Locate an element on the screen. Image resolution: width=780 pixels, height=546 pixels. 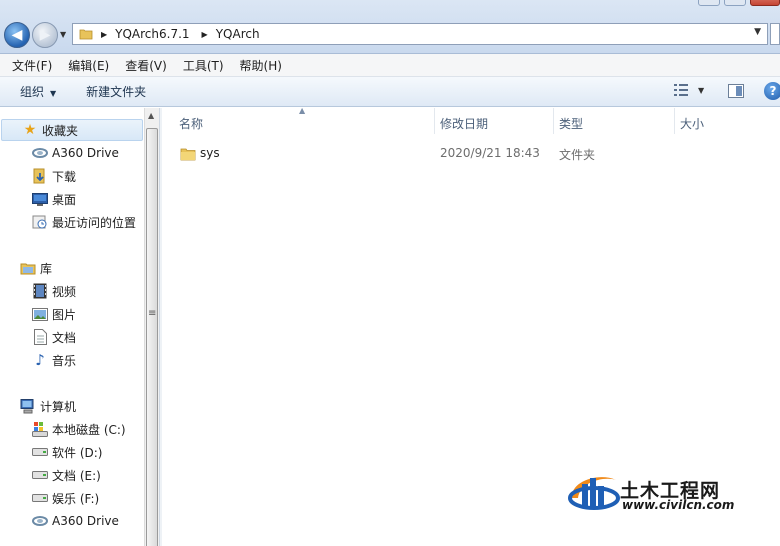
downloads-icon is located at coordinates (40, 176).